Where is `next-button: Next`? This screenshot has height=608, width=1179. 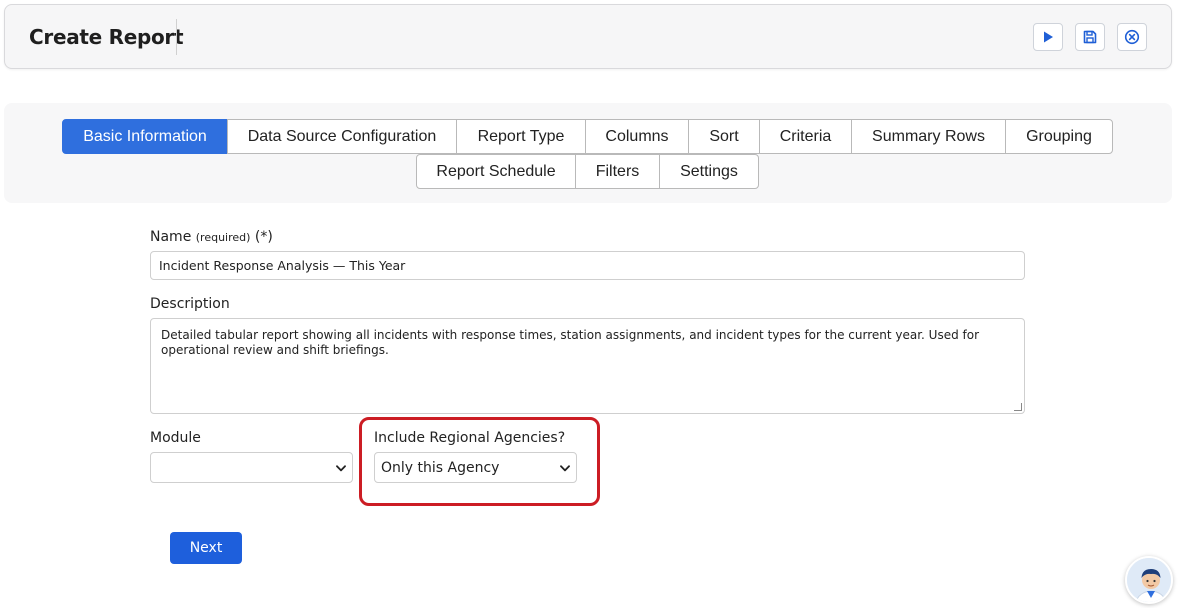
next-button: Next is located at coordinates (206, 548).